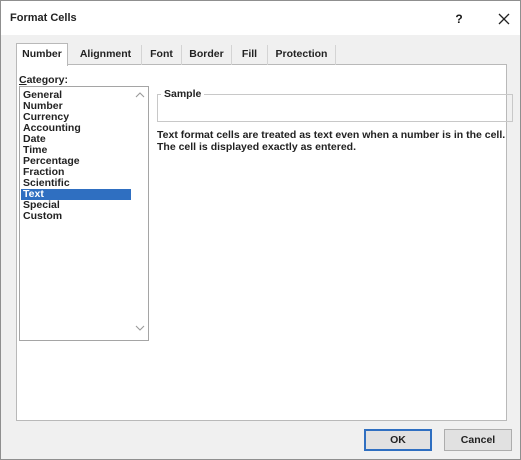 Image resolution: width=521 pixels, height=460 pixels. What do you see at coordinates (47, 80) in the screenshot?
I see `category-label-text: ategory:` at bounding box center [47, 80].